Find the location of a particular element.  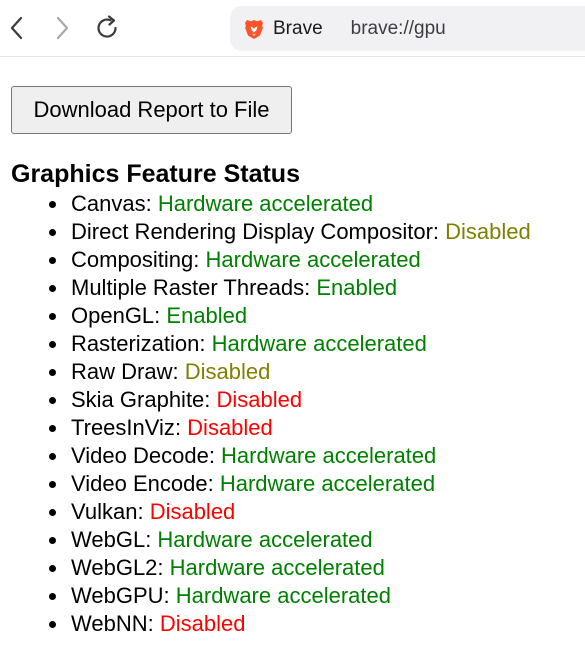

back-button is located at coordinates (17, 28).